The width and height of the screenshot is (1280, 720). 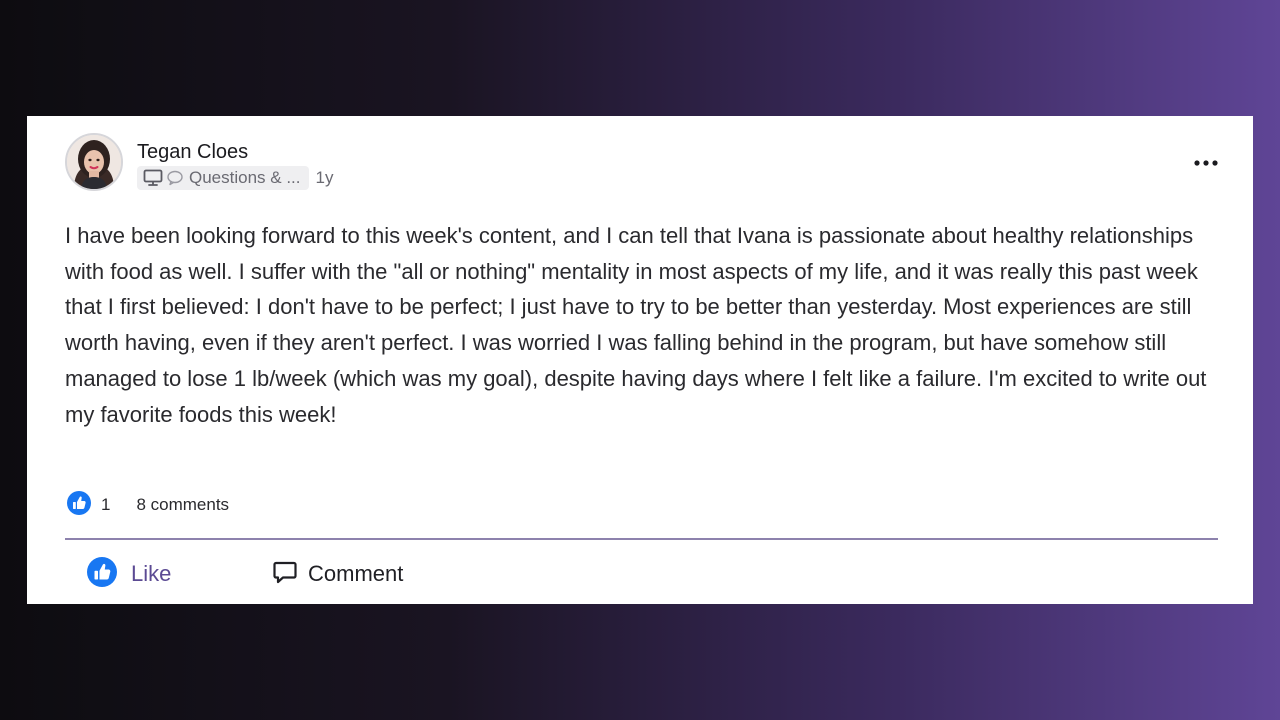 What do you see at coordinates (102, 574) in the screenshot?
I see `thumbs-up-icon` at bounding box center [102, 574].